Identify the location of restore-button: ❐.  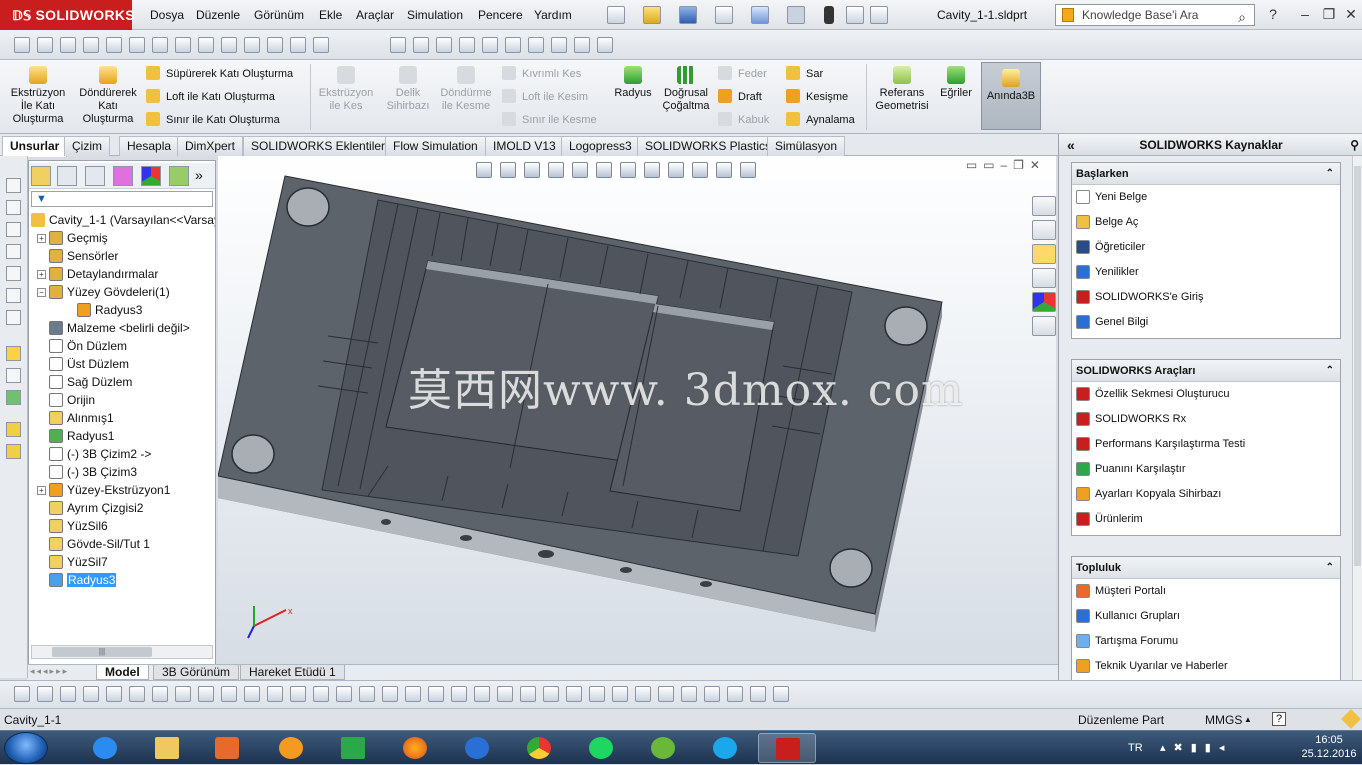
(1329, 14).